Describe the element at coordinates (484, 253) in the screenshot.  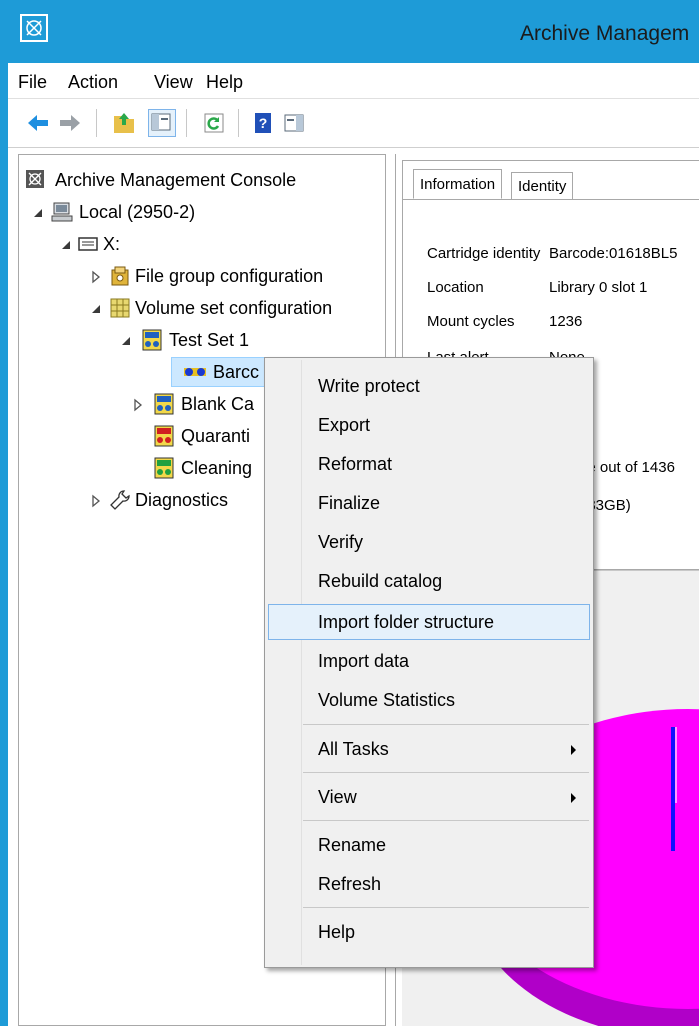
I see `info-label-cartridge-identity: Cartridge identity` at that location.